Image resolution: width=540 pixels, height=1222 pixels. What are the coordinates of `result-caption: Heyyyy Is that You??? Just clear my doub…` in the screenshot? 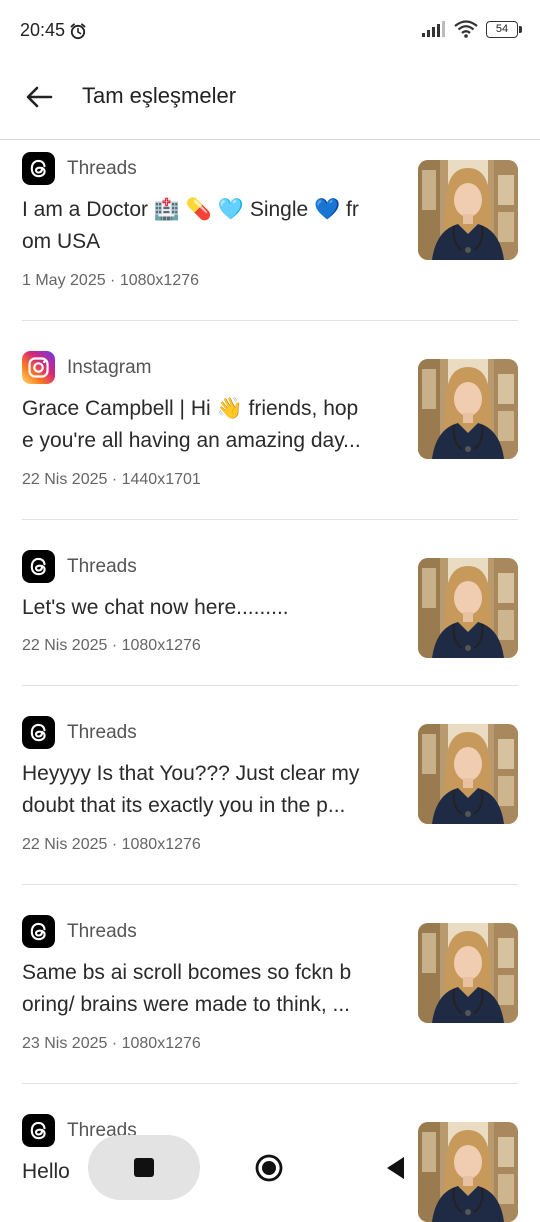 It's located at (207, 790).